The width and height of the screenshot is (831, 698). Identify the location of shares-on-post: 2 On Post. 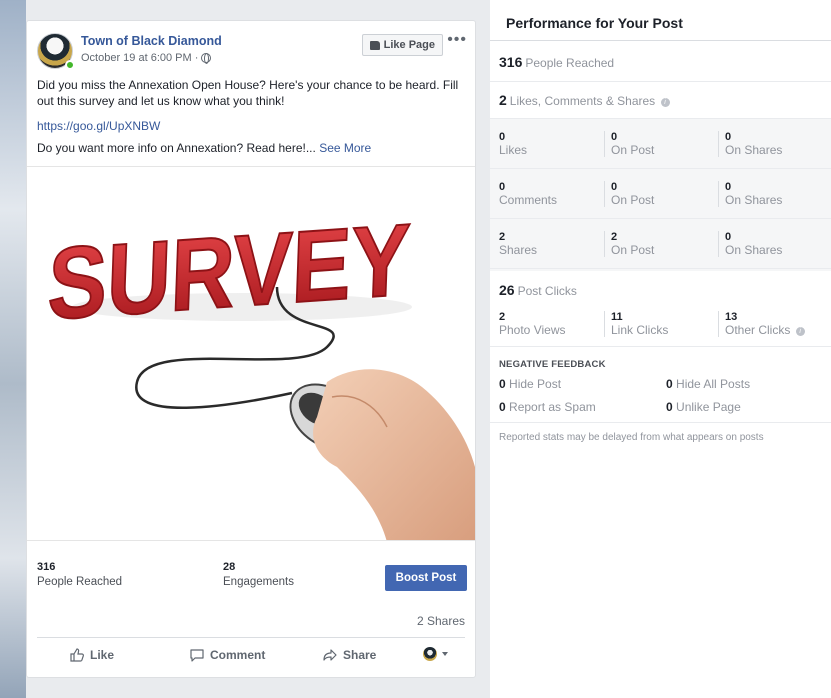
(629, 244).